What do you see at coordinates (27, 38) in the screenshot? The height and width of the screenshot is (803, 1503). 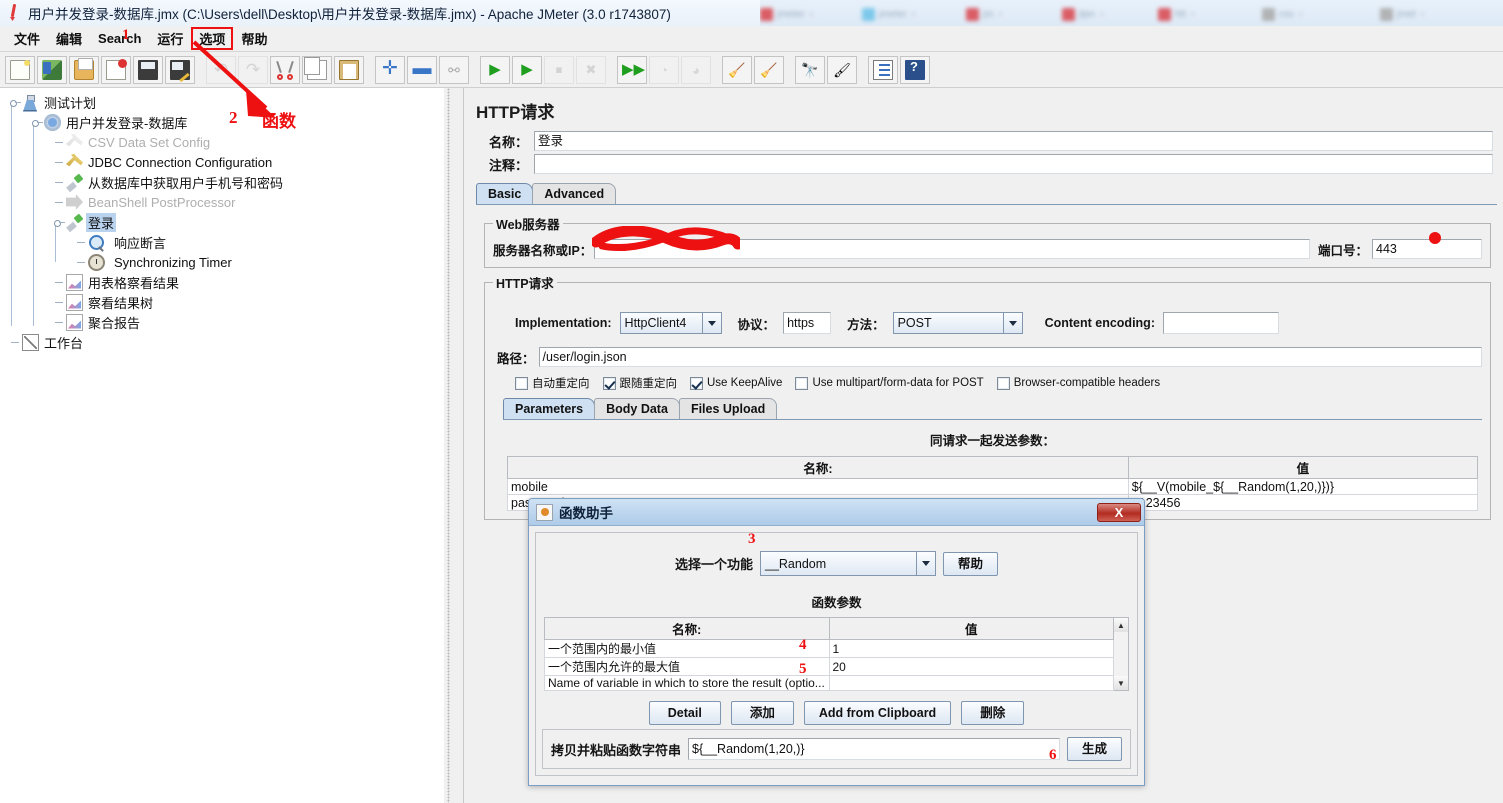 I see `menu-file: 文件` at bounding box center [27, 38].